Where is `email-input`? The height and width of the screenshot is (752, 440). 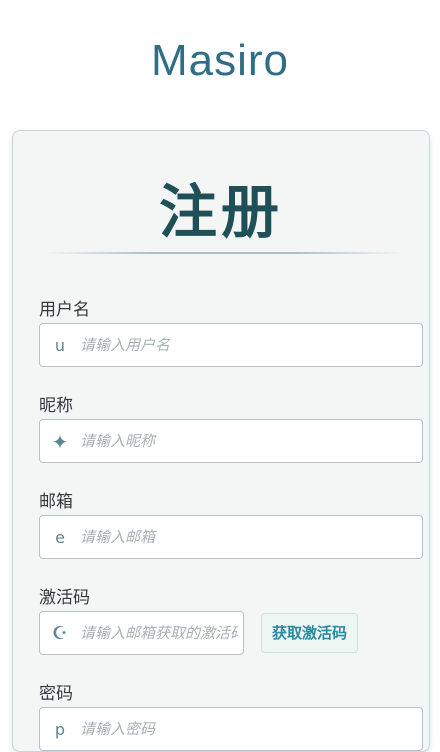 email-input is located at coordinates (245, 537).